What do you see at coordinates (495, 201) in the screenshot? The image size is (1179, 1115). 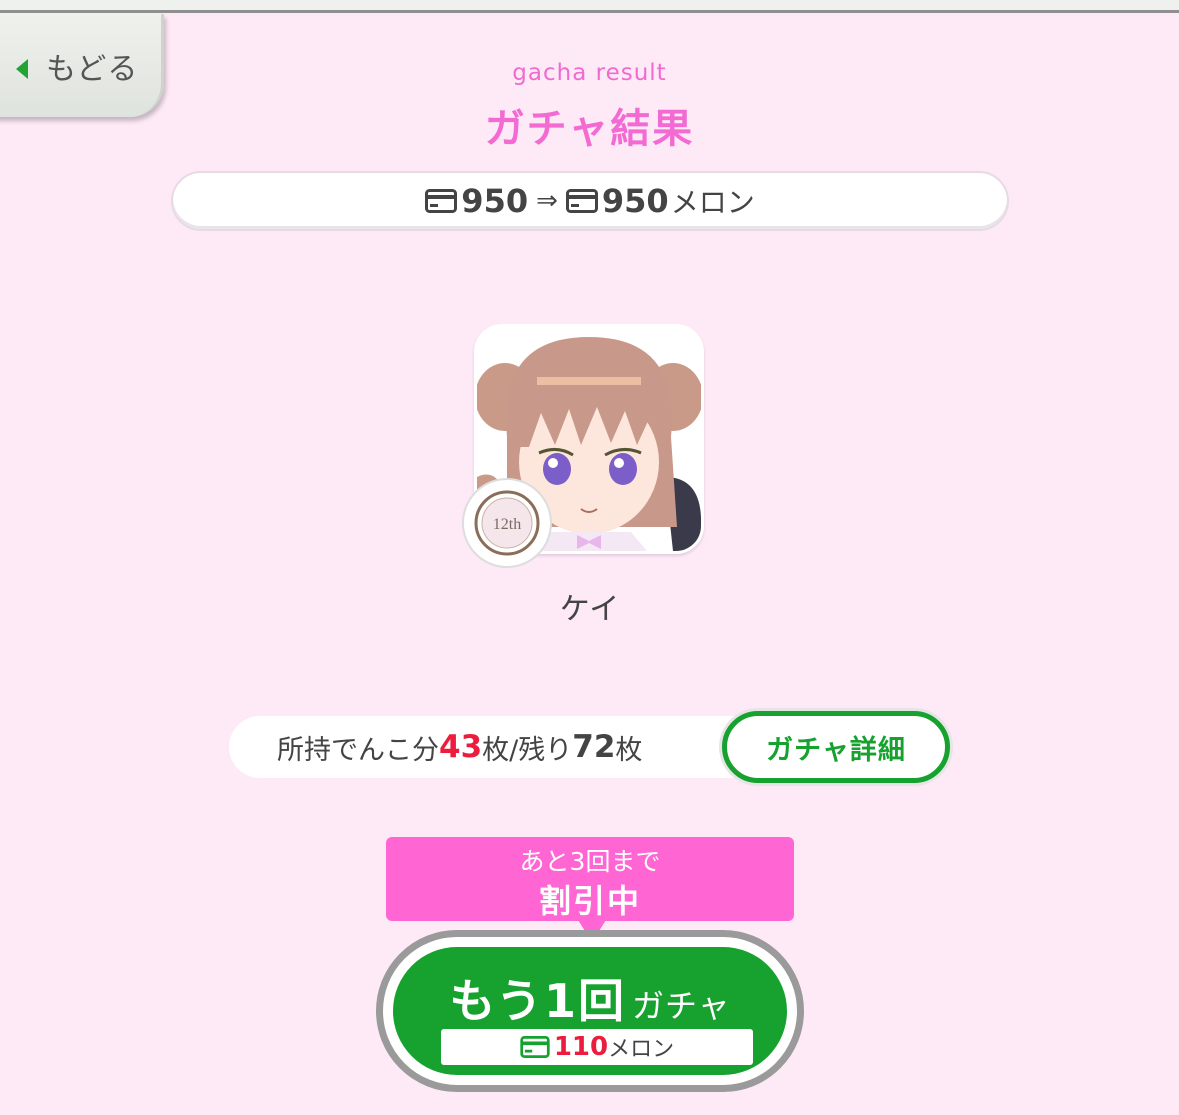 I see `balance-before: 950` at bounding box center [495, 201].